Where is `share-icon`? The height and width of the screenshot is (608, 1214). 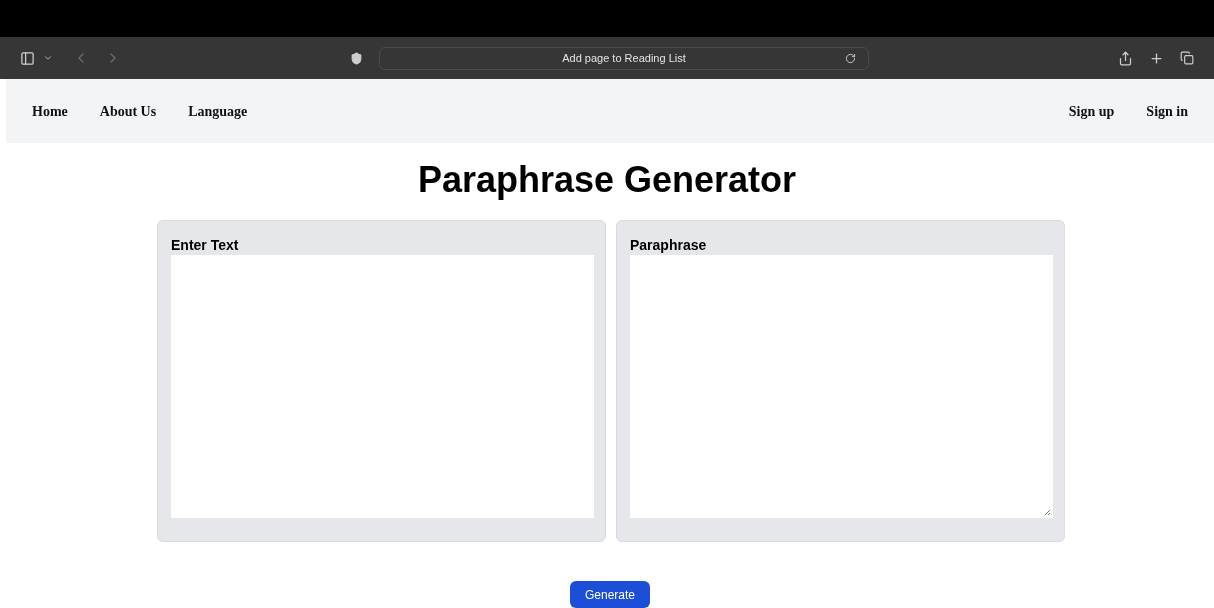 share-icon is located at coordinates (1125, 58).